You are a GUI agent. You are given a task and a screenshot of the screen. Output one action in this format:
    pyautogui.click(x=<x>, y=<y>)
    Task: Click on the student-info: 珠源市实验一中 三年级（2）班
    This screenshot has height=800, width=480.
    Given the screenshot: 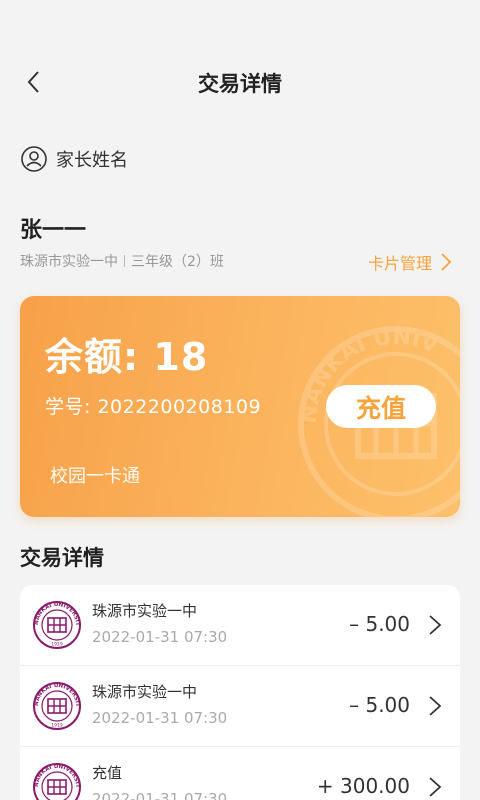 What is the action you would take?
    pyautogui.click(x=122, y=261)
    